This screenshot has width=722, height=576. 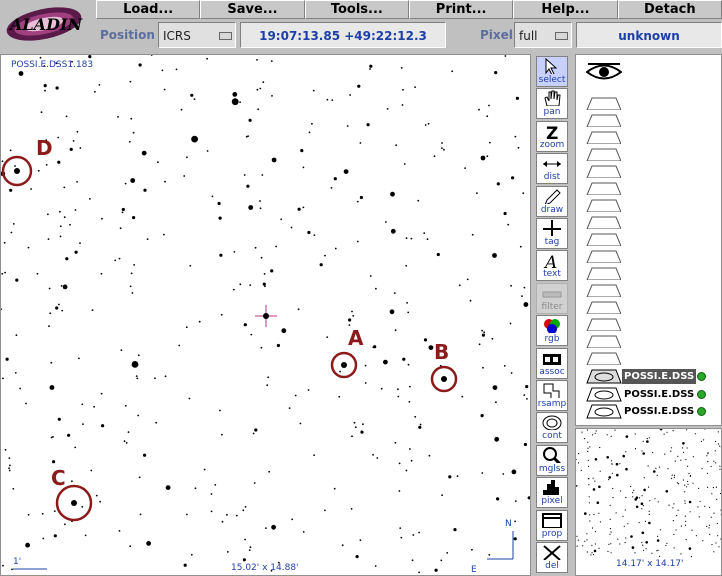 What do you see at coordinates (552, 557) in the screenshot?
I see `tool-del: del` at bounding box center [552, 557].